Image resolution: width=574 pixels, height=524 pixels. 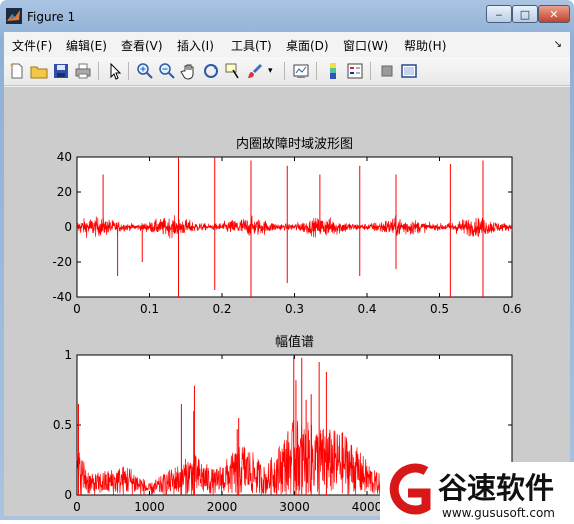 What do you see at coordinates (558, 44) in the screenshot?
I see `menu-chevron-icon: ↘` at bounding box center [558, 44].